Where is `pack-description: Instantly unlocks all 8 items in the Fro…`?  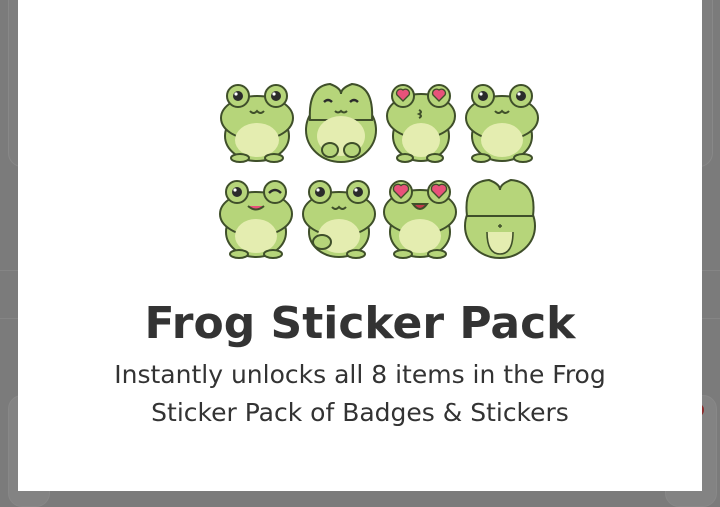
pack-description: Instantly unlocks all 8 items in the Fro… is located at coordinates (360, 393).